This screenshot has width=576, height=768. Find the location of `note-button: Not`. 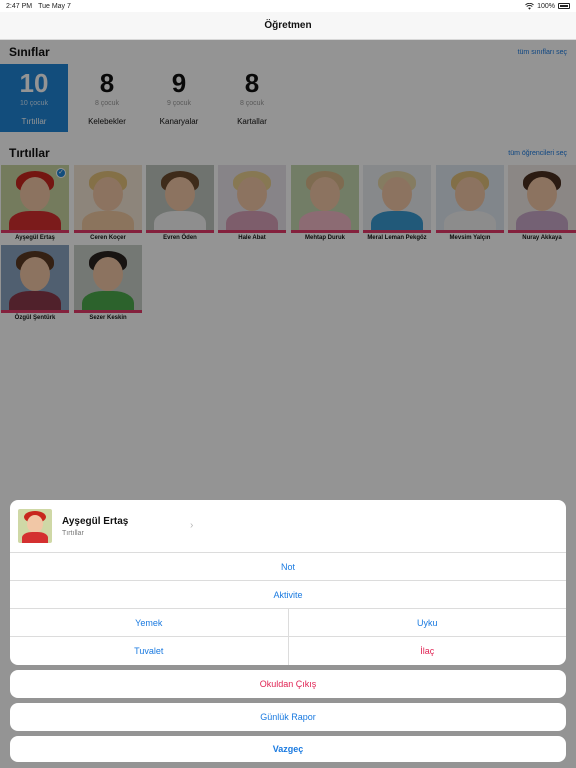

note-button: Not is located at coordinates (288, 566).